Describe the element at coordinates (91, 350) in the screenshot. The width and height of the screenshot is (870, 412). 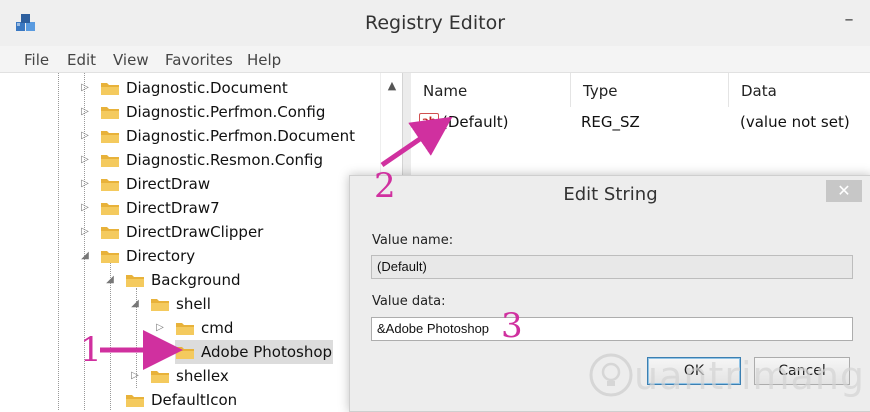
I see `step-number-1: 1` at that location.